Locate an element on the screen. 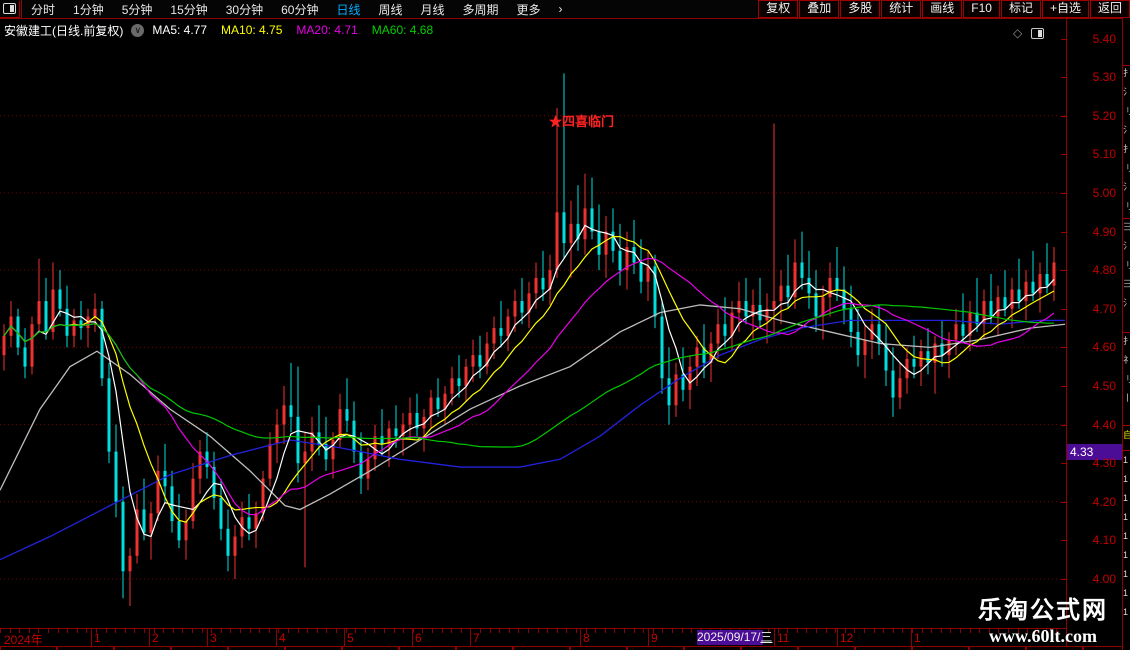  price-axis-label: 4.60 is located at coordinates (1104, 347).